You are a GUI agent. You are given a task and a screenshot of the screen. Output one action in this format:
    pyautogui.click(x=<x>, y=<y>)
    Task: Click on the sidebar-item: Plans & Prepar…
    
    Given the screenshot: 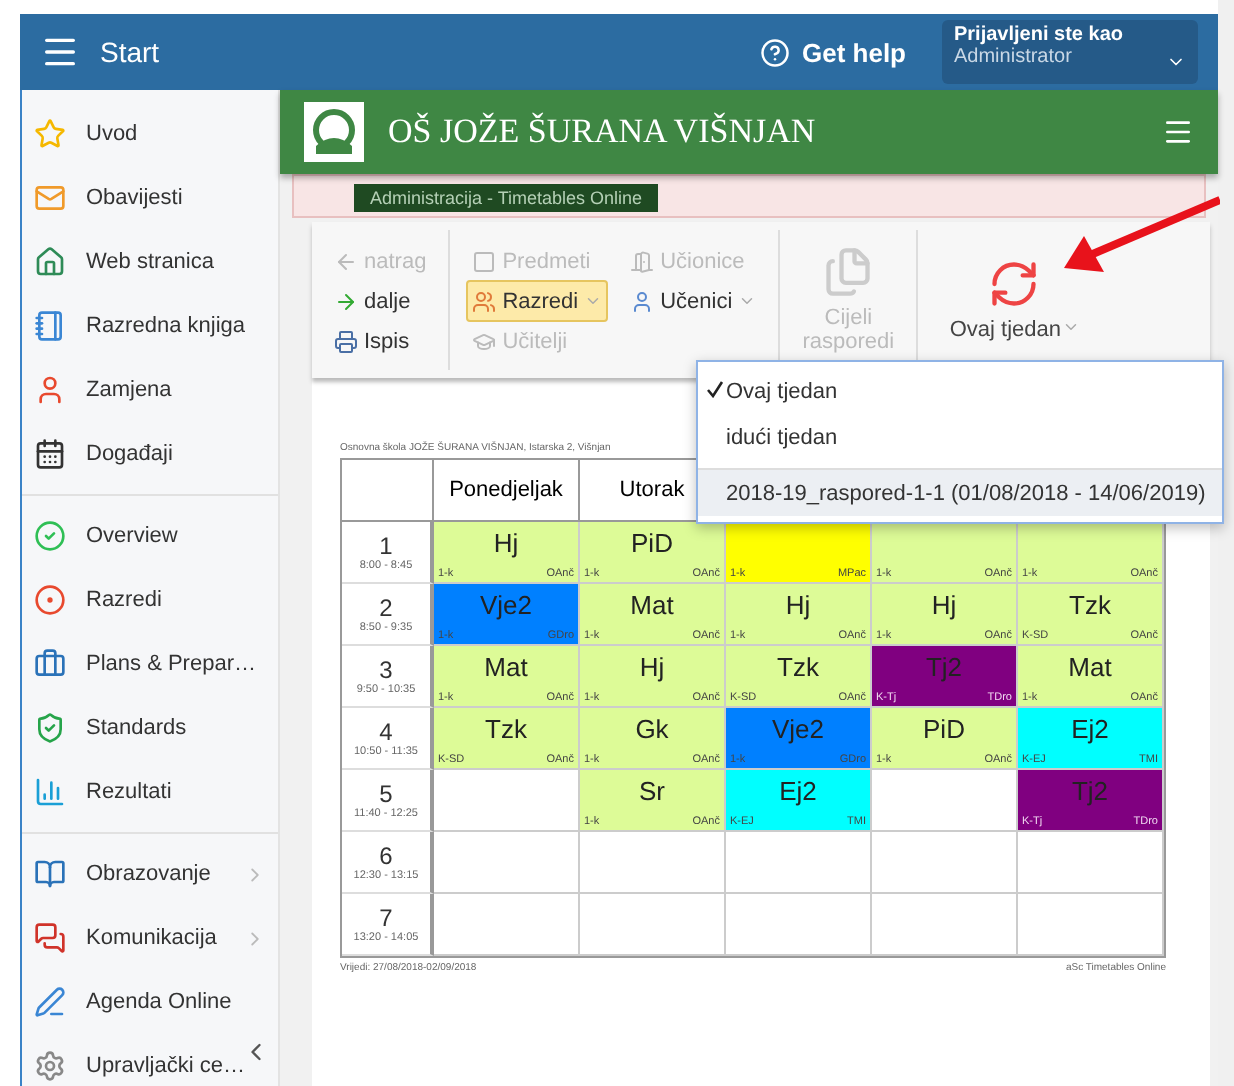 What is the action you would take?
    pyautogui.click(x=150, y=664)
    